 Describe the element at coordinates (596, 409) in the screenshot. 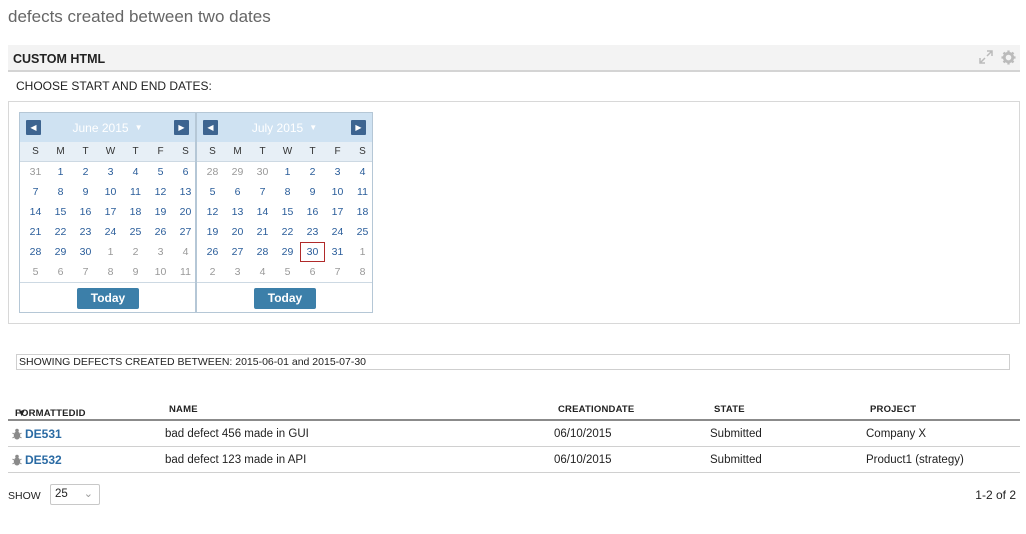

I see `column-header-creationdate: CREATIONDATE` at that location.